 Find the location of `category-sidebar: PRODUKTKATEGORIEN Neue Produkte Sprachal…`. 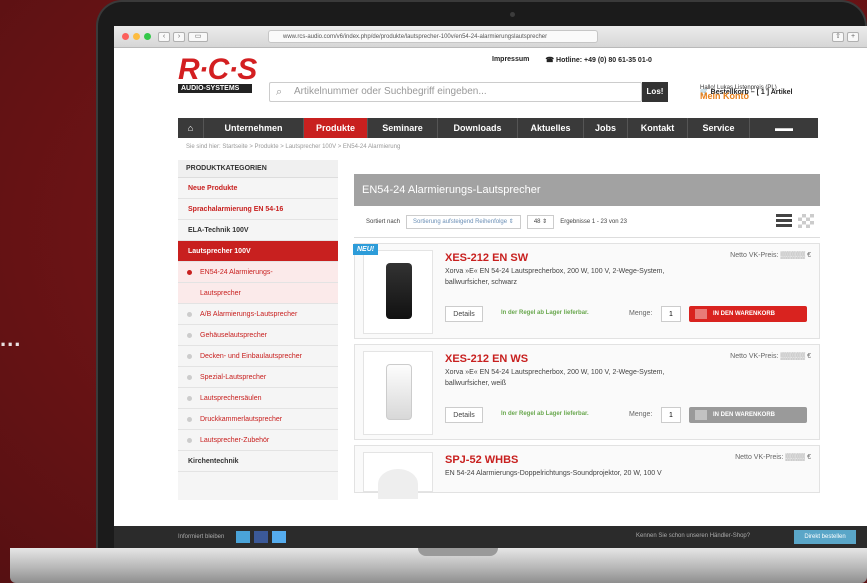

category-sidebar: PRODUKTKATEGORIEN Neue Produkte Sprachal… is located at coordinates (258, 330).